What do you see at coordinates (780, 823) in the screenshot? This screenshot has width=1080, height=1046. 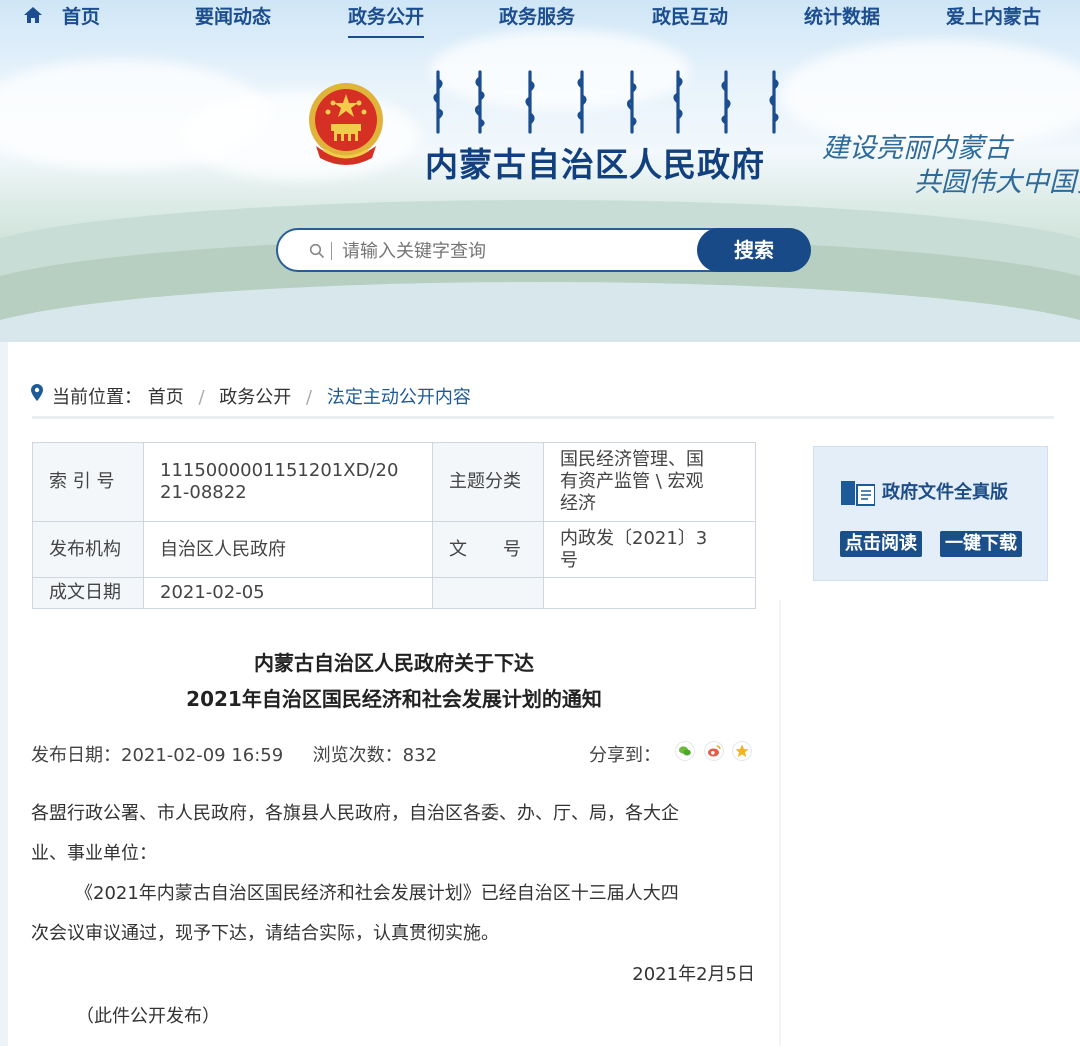 I see `column-divider` at bounding box center [780, 823].